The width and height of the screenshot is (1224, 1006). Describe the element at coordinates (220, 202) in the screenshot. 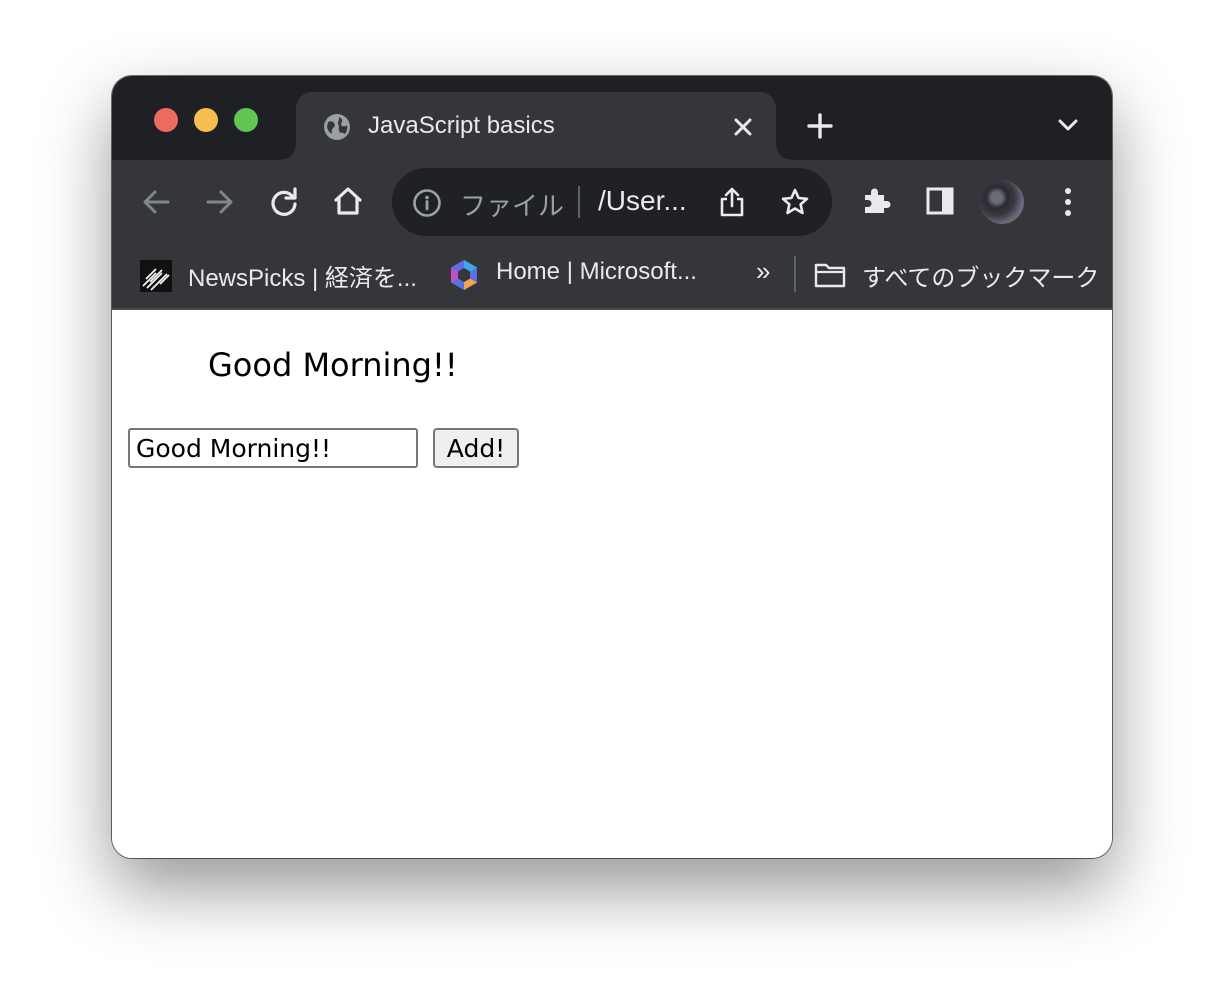

I see `forward-arrow-icon` at that location.